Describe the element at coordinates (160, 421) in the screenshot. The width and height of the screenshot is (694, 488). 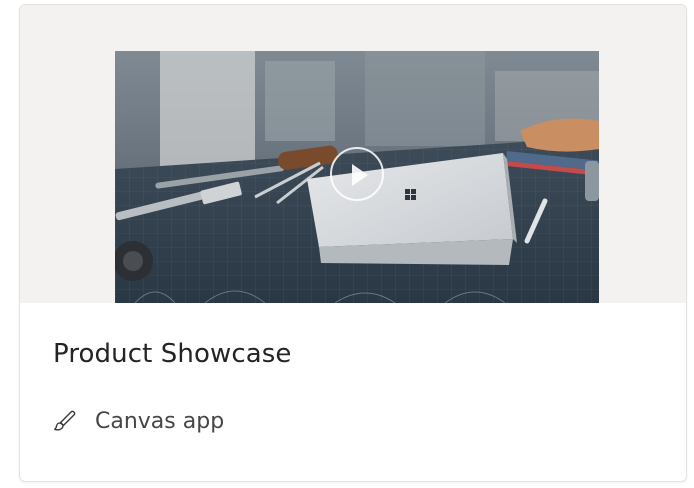
I see `app-type-label: Canvas app` at that location.